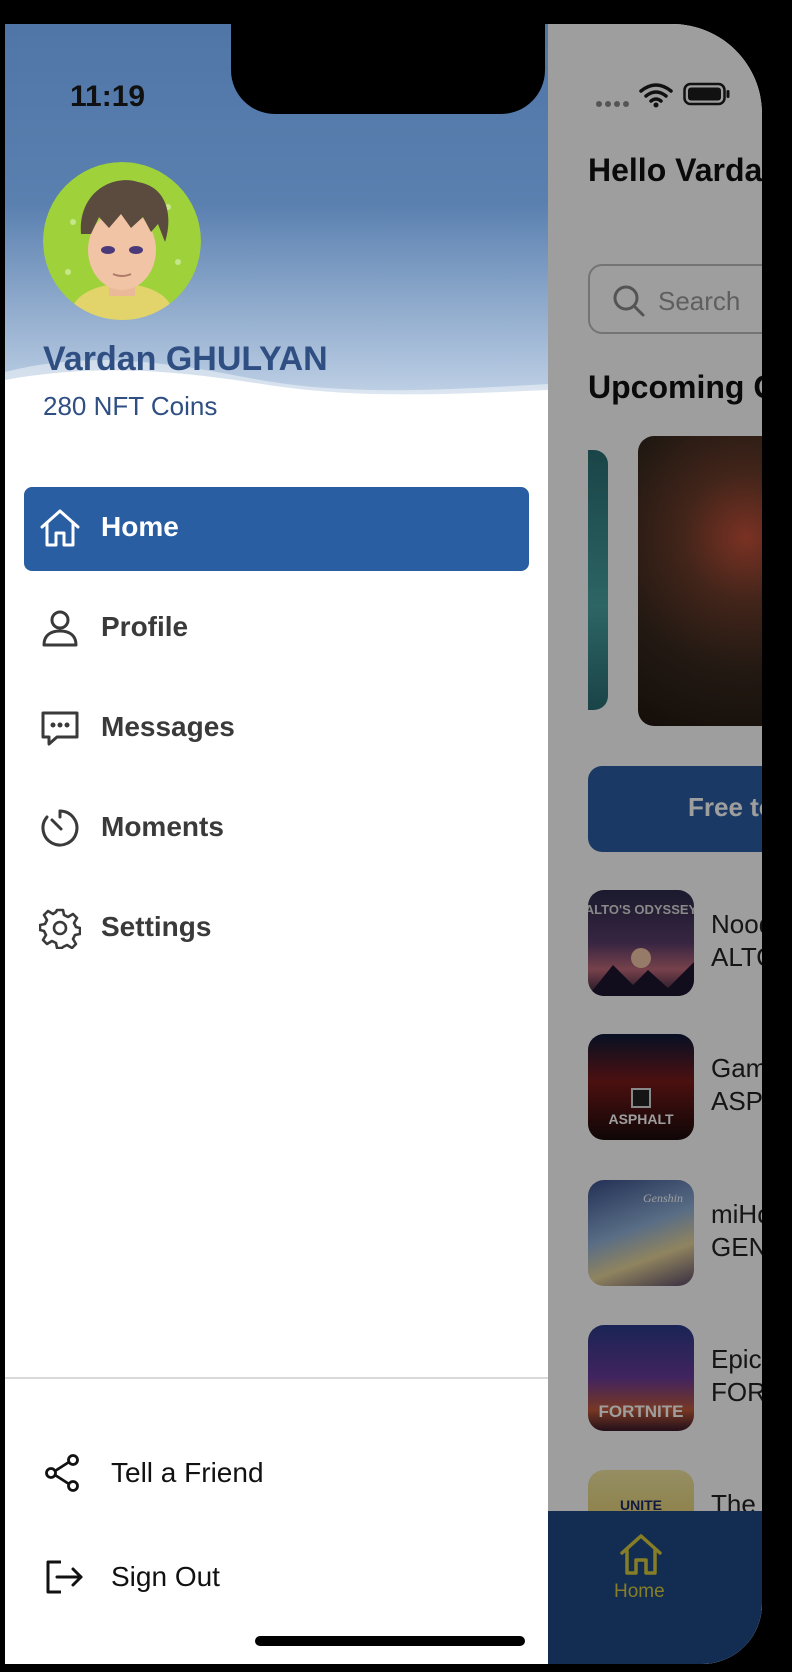 Image resolution: width=792 pixels, height=1672 pixels. Describe the element at coordinates (165, 1576) in the screenshot. I see `sign-out-label: Sign Out` at that location.